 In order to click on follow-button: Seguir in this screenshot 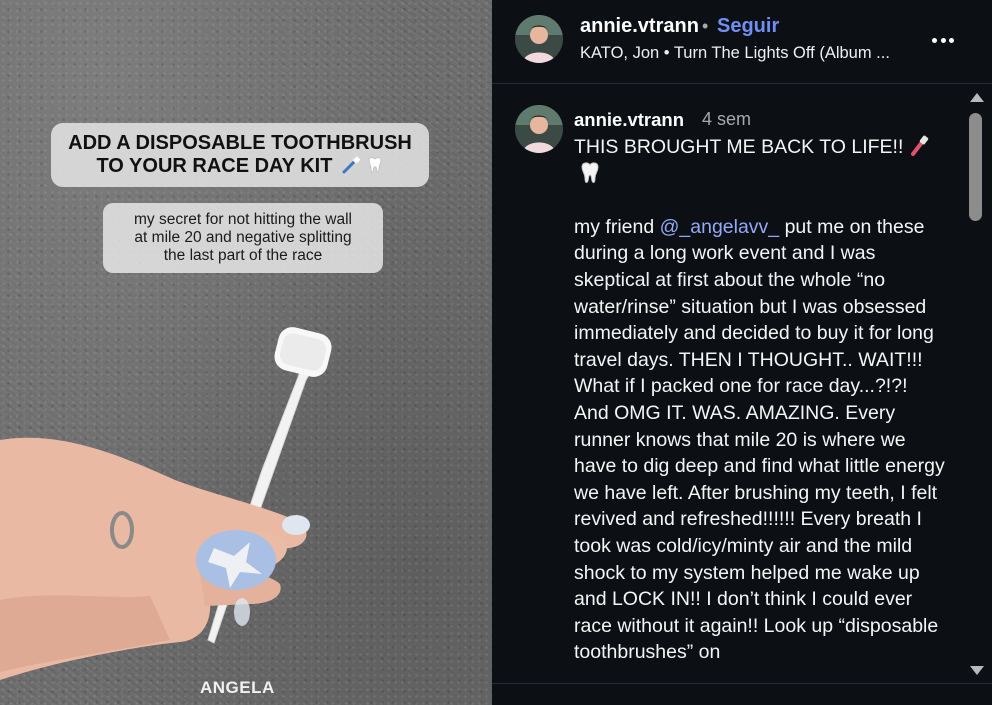, I will do `click(748, 26)`.